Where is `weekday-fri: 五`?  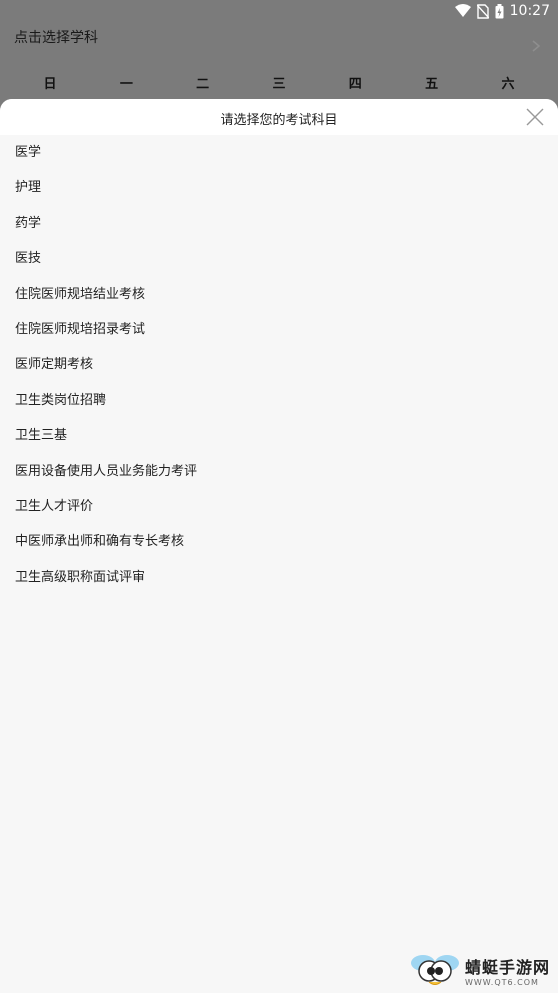
weekday-fri: 五 is located at coordinates (432, 84).